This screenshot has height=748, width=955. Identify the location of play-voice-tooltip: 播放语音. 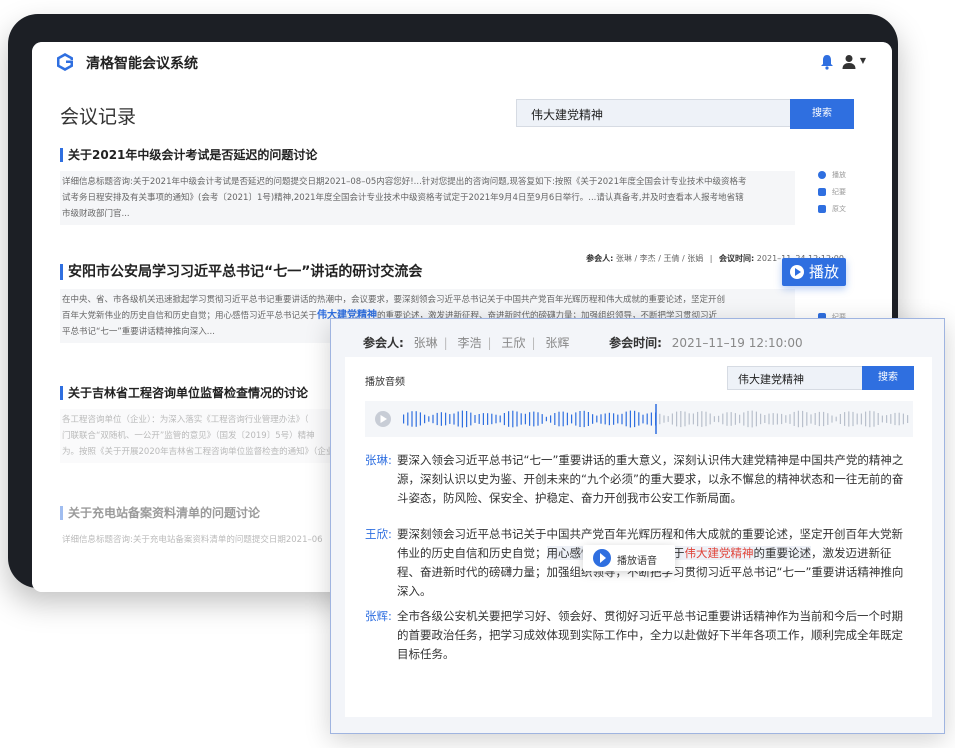
(629, 558).